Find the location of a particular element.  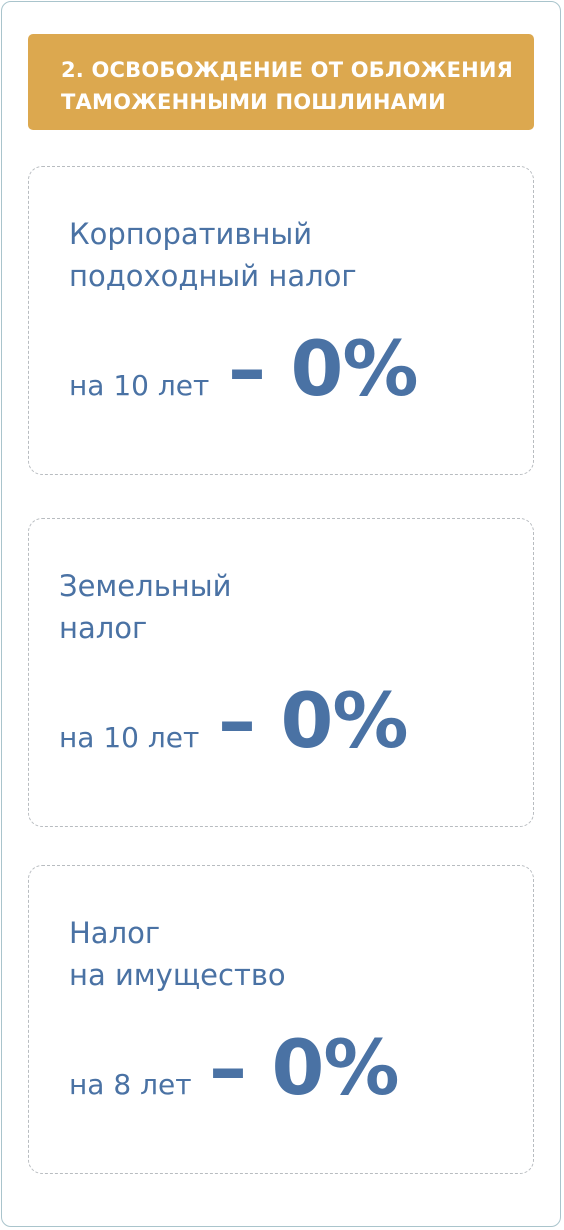

card-title-line-1: Налог is located at coordinates (115, 933).